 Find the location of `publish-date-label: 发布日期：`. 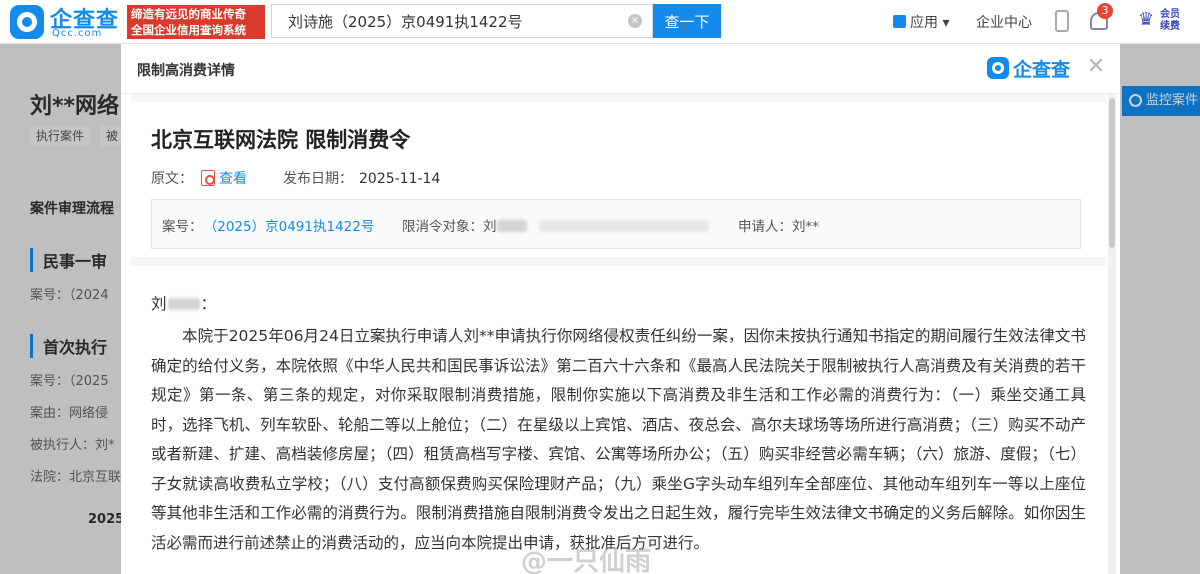

publish-date-label: 发布日期： is located at coordinates (318, 179).